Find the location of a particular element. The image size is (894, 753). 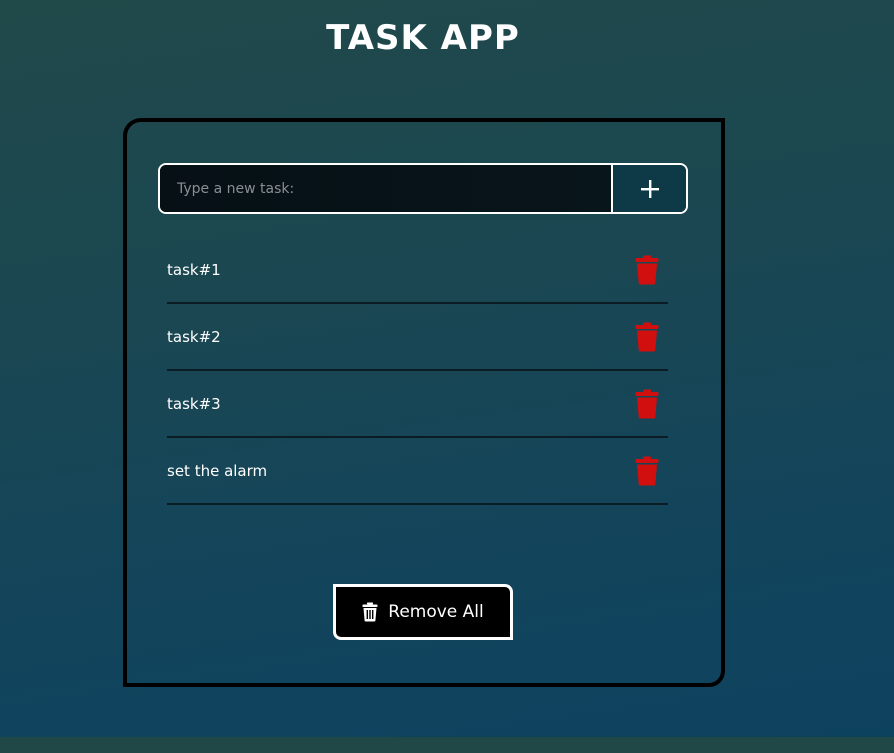

app-title: TASK APP is located at coordinates (423, 38).